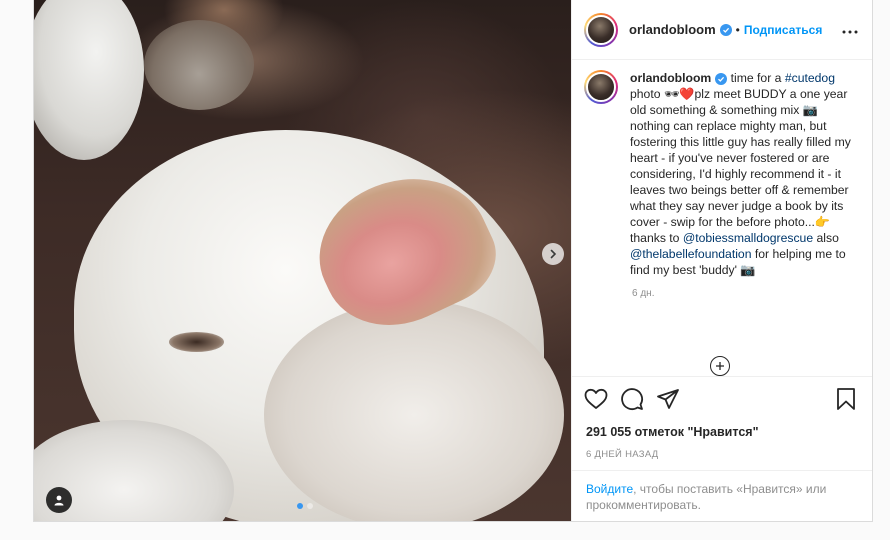 The width and height of the screenshot is (890, 540). I want to click on photo-dog-eye, so click(196, 342).